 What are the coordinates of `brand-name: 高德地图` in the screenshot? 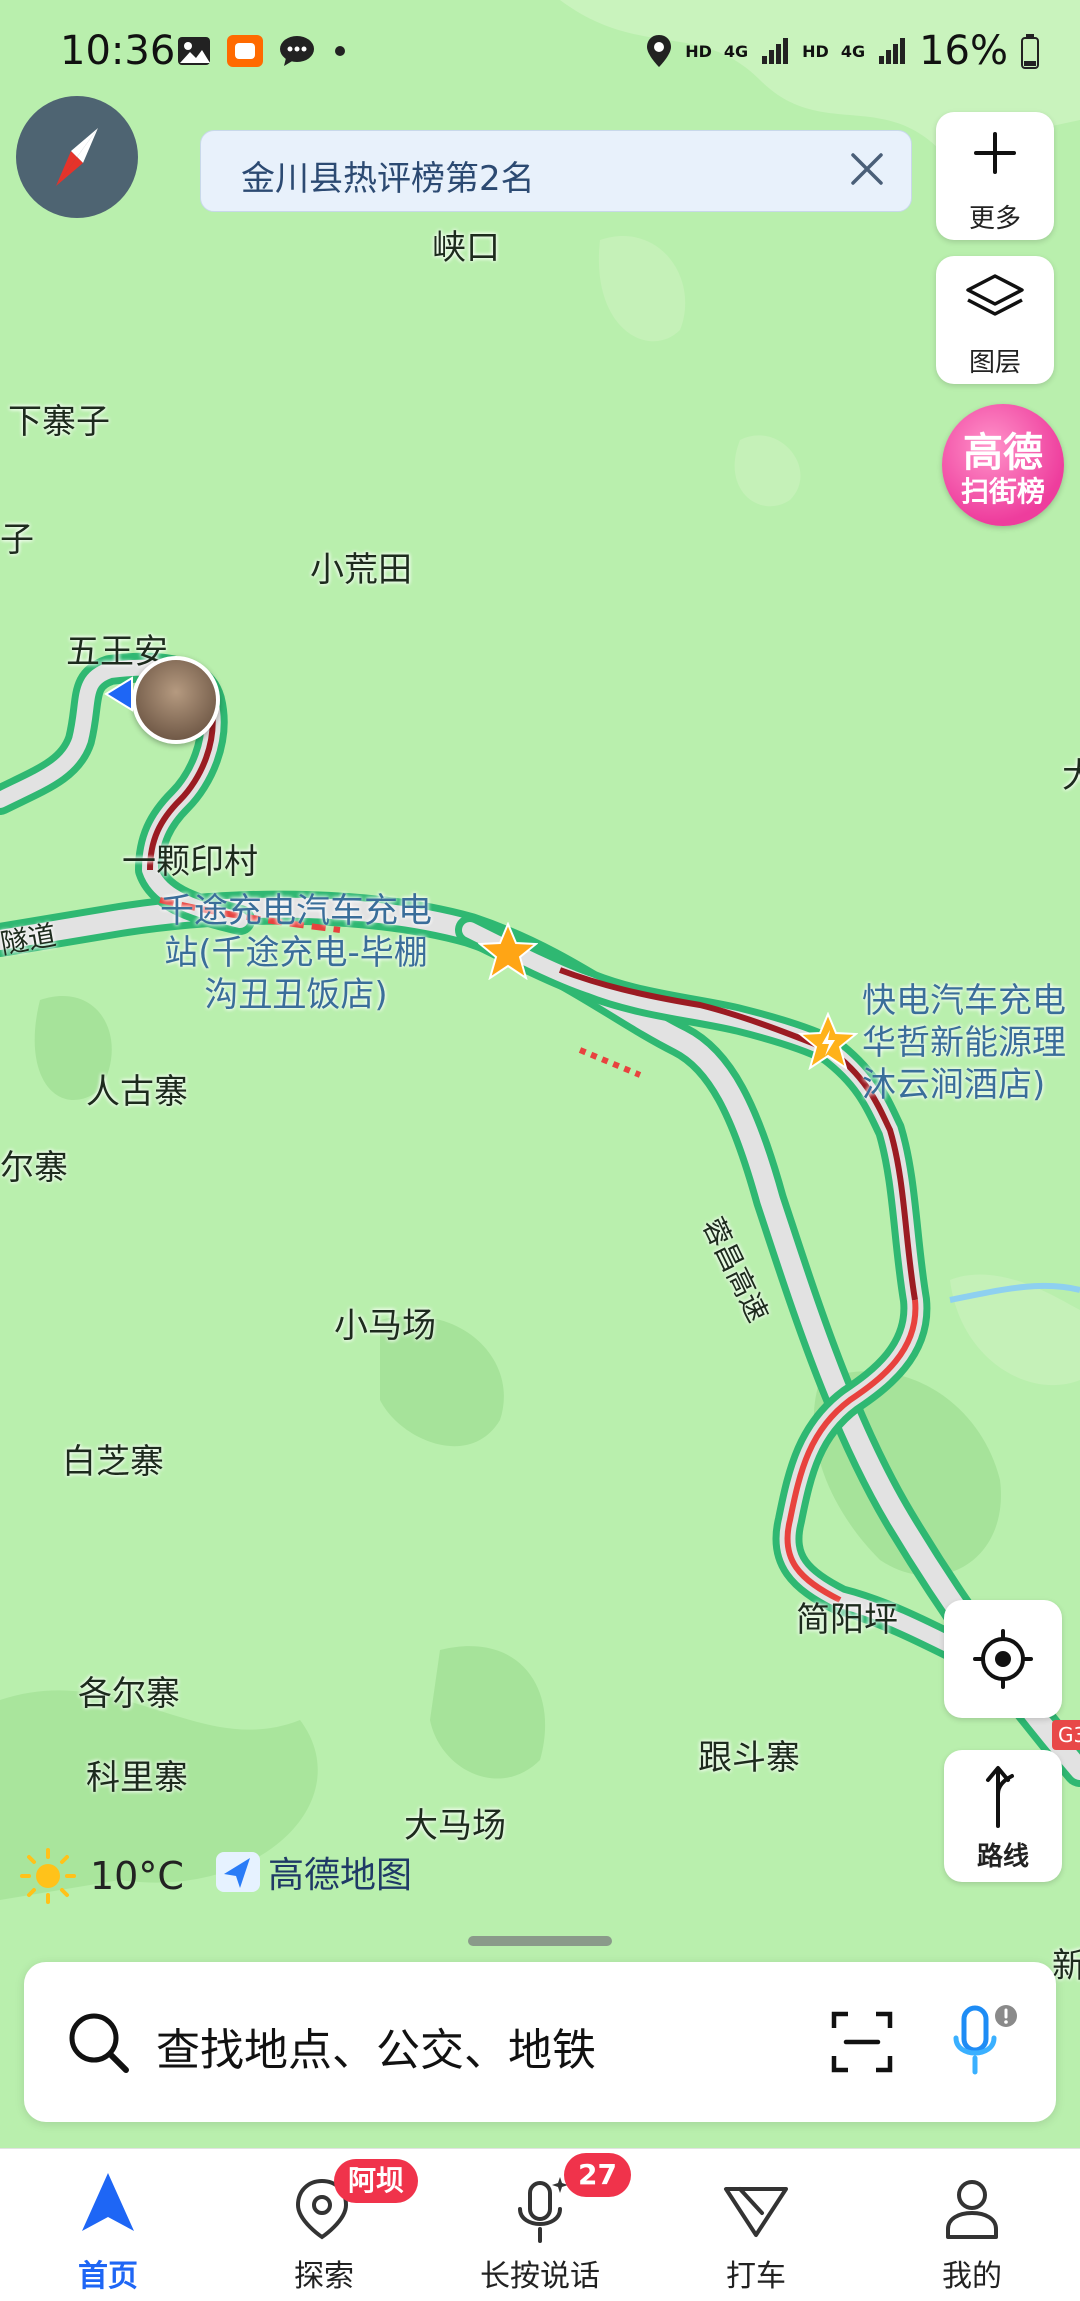 It's located at (340, 1875).